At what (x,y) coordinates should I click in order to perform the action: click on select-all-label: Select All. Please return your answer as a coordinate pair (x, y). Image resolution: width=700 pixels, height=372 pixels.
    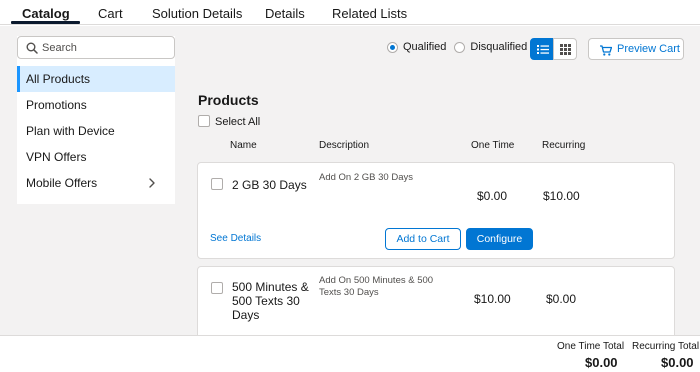
    Looking at the image, I should click on (238, 122).